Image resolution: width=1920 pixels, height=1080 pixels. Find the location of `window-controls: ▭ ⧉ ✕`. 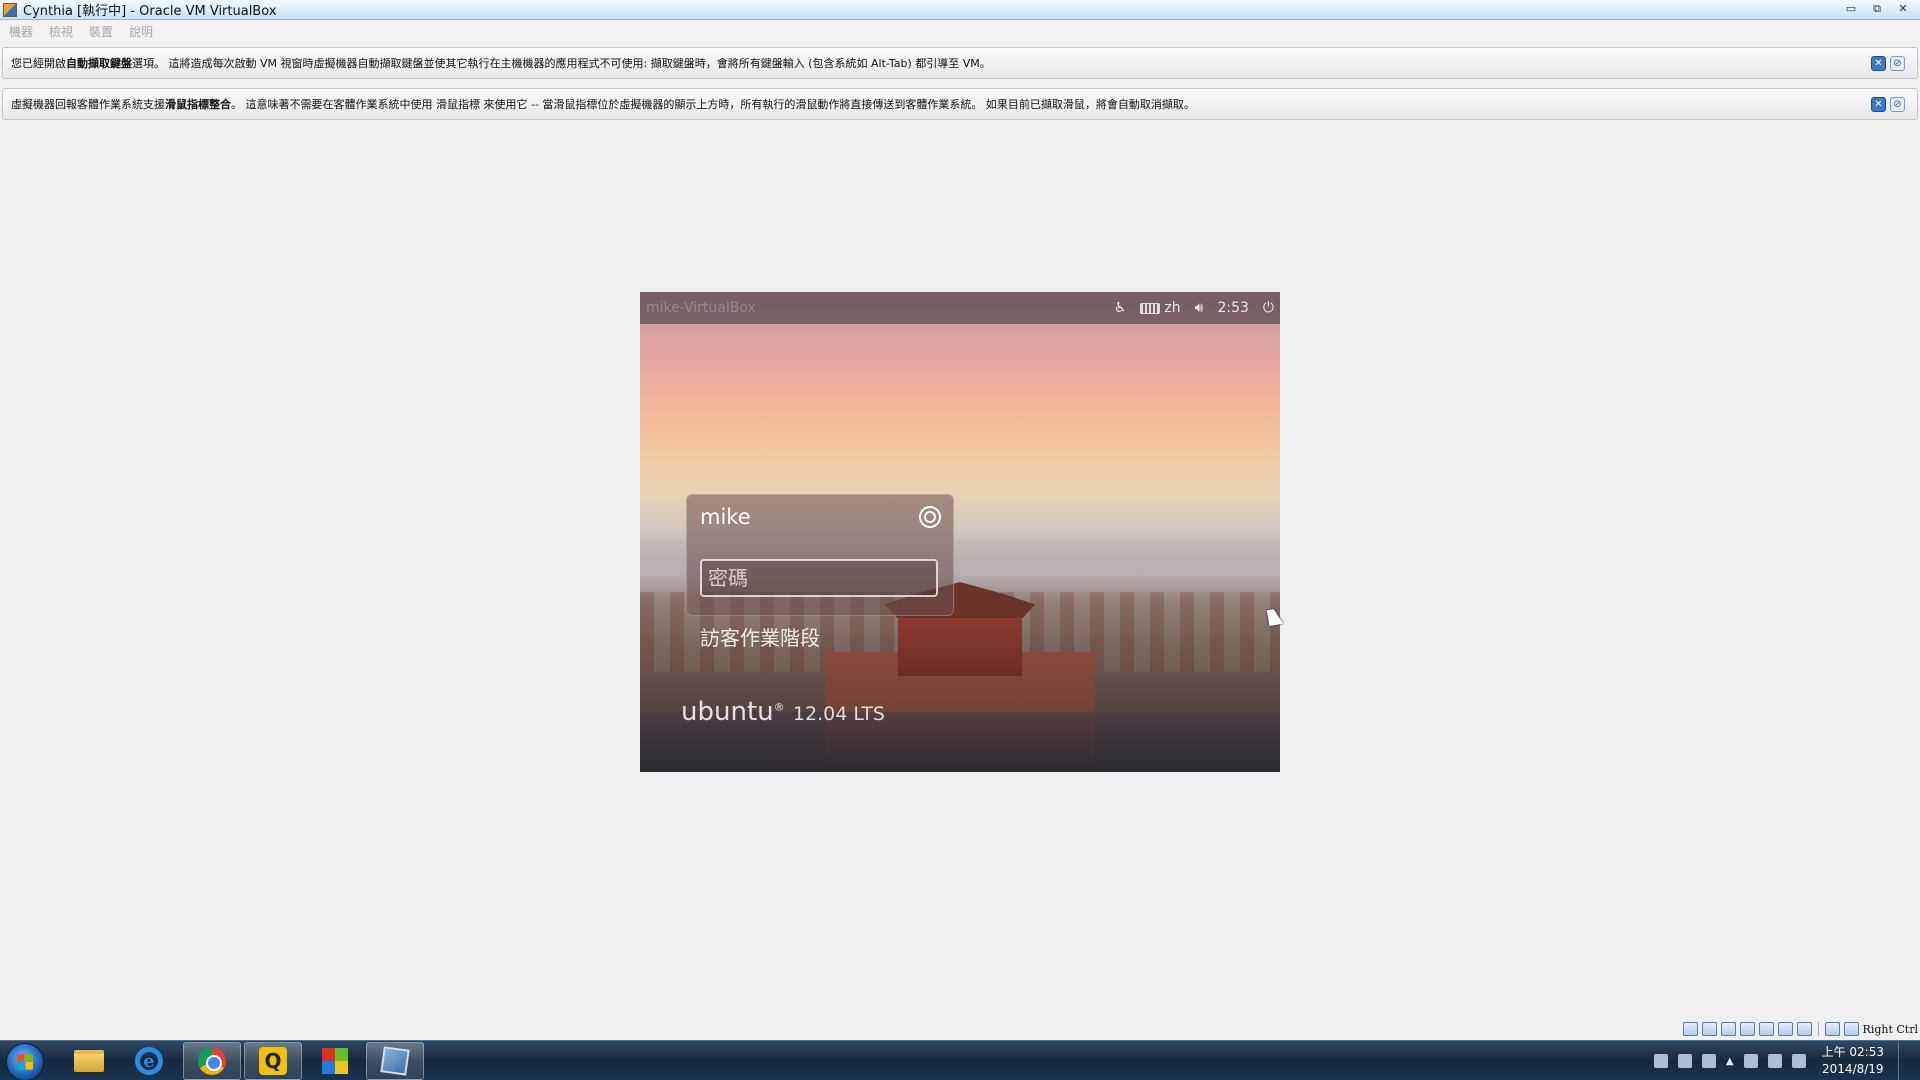

window-controls: ▭ ⧉ ✕ is located at coordinates (1877, 8).